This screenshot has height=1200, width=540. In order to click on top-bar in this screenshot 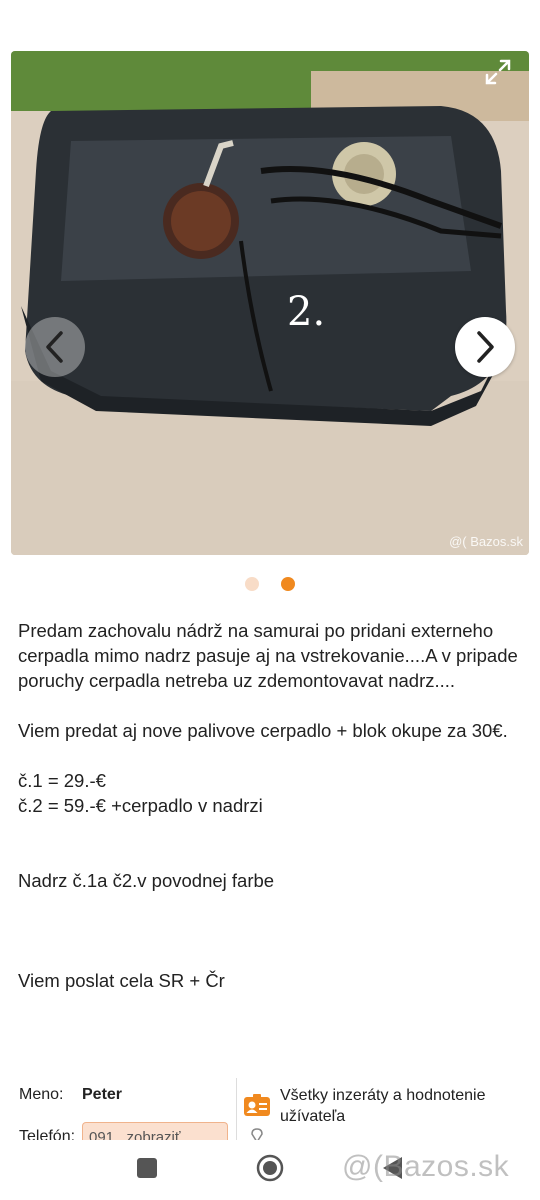, I will do `click(270, 25)`.